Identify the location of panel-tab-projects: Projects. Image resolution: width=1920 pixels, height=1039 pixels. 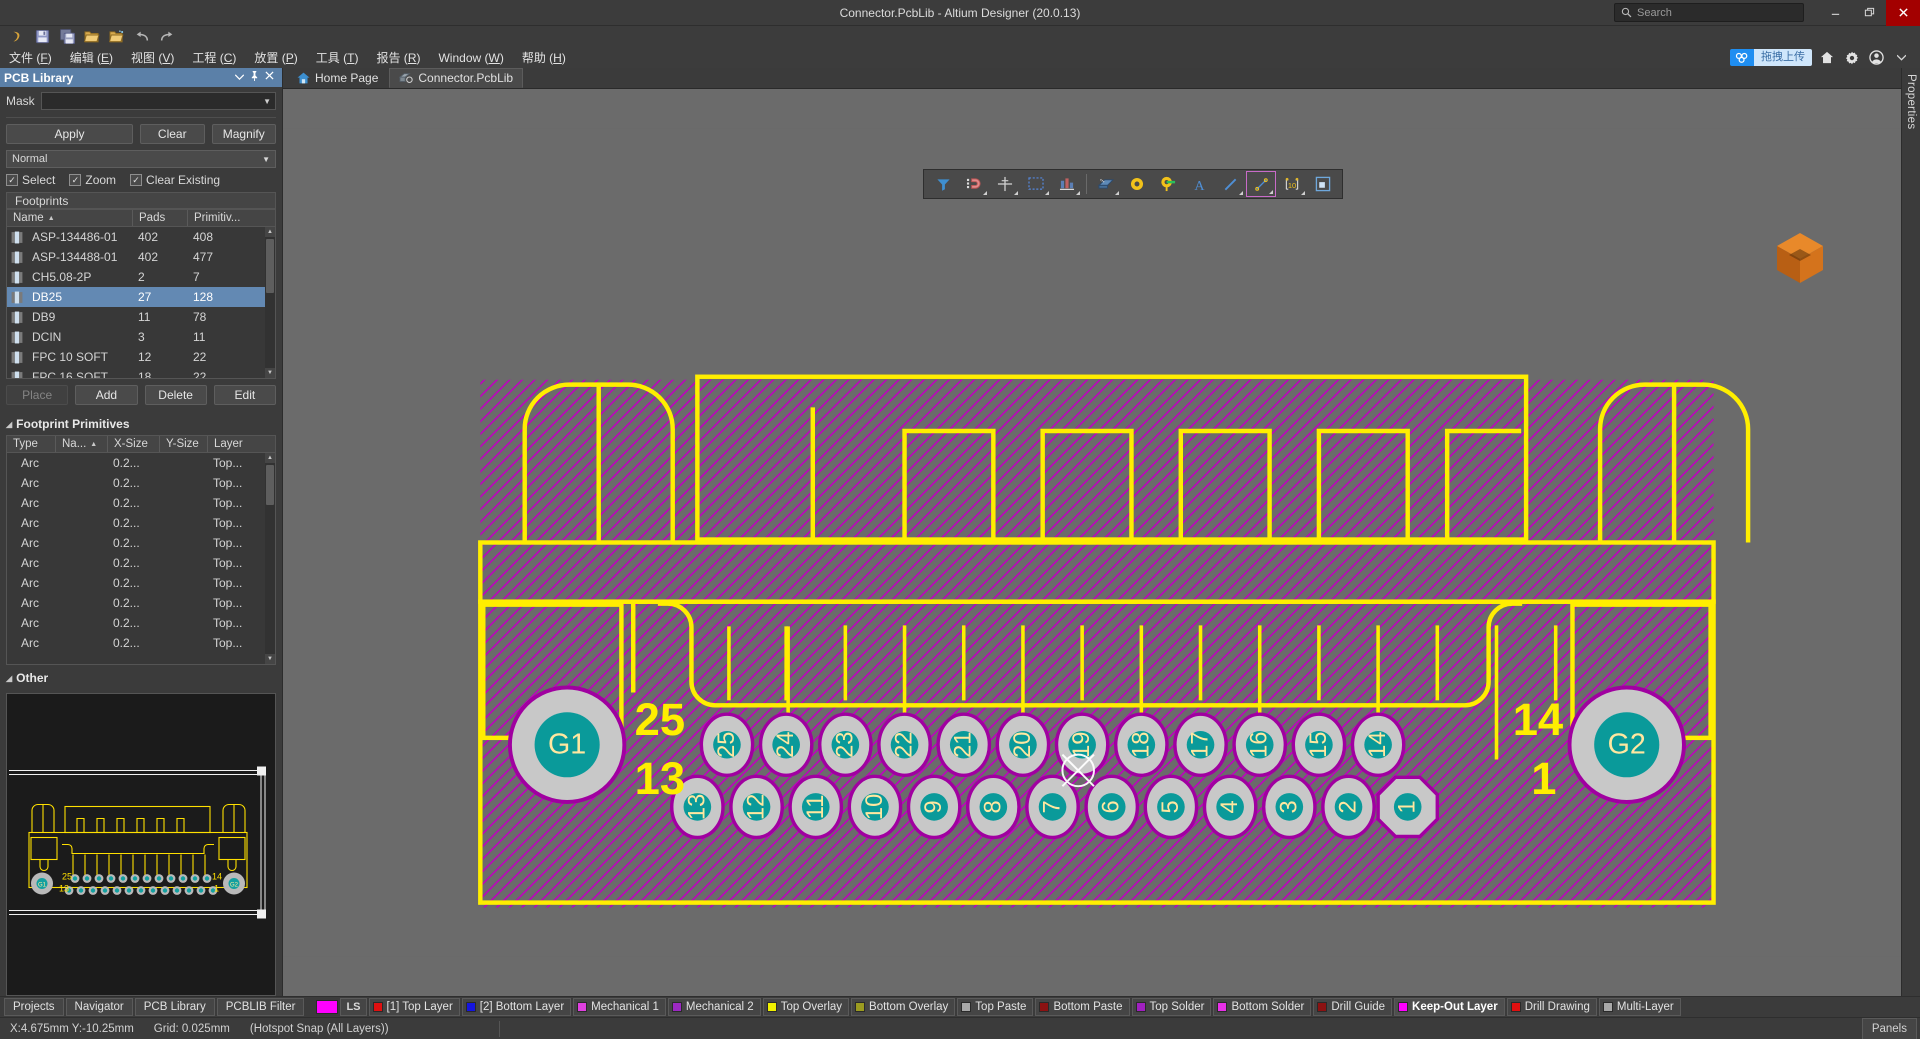
(34, 1007).